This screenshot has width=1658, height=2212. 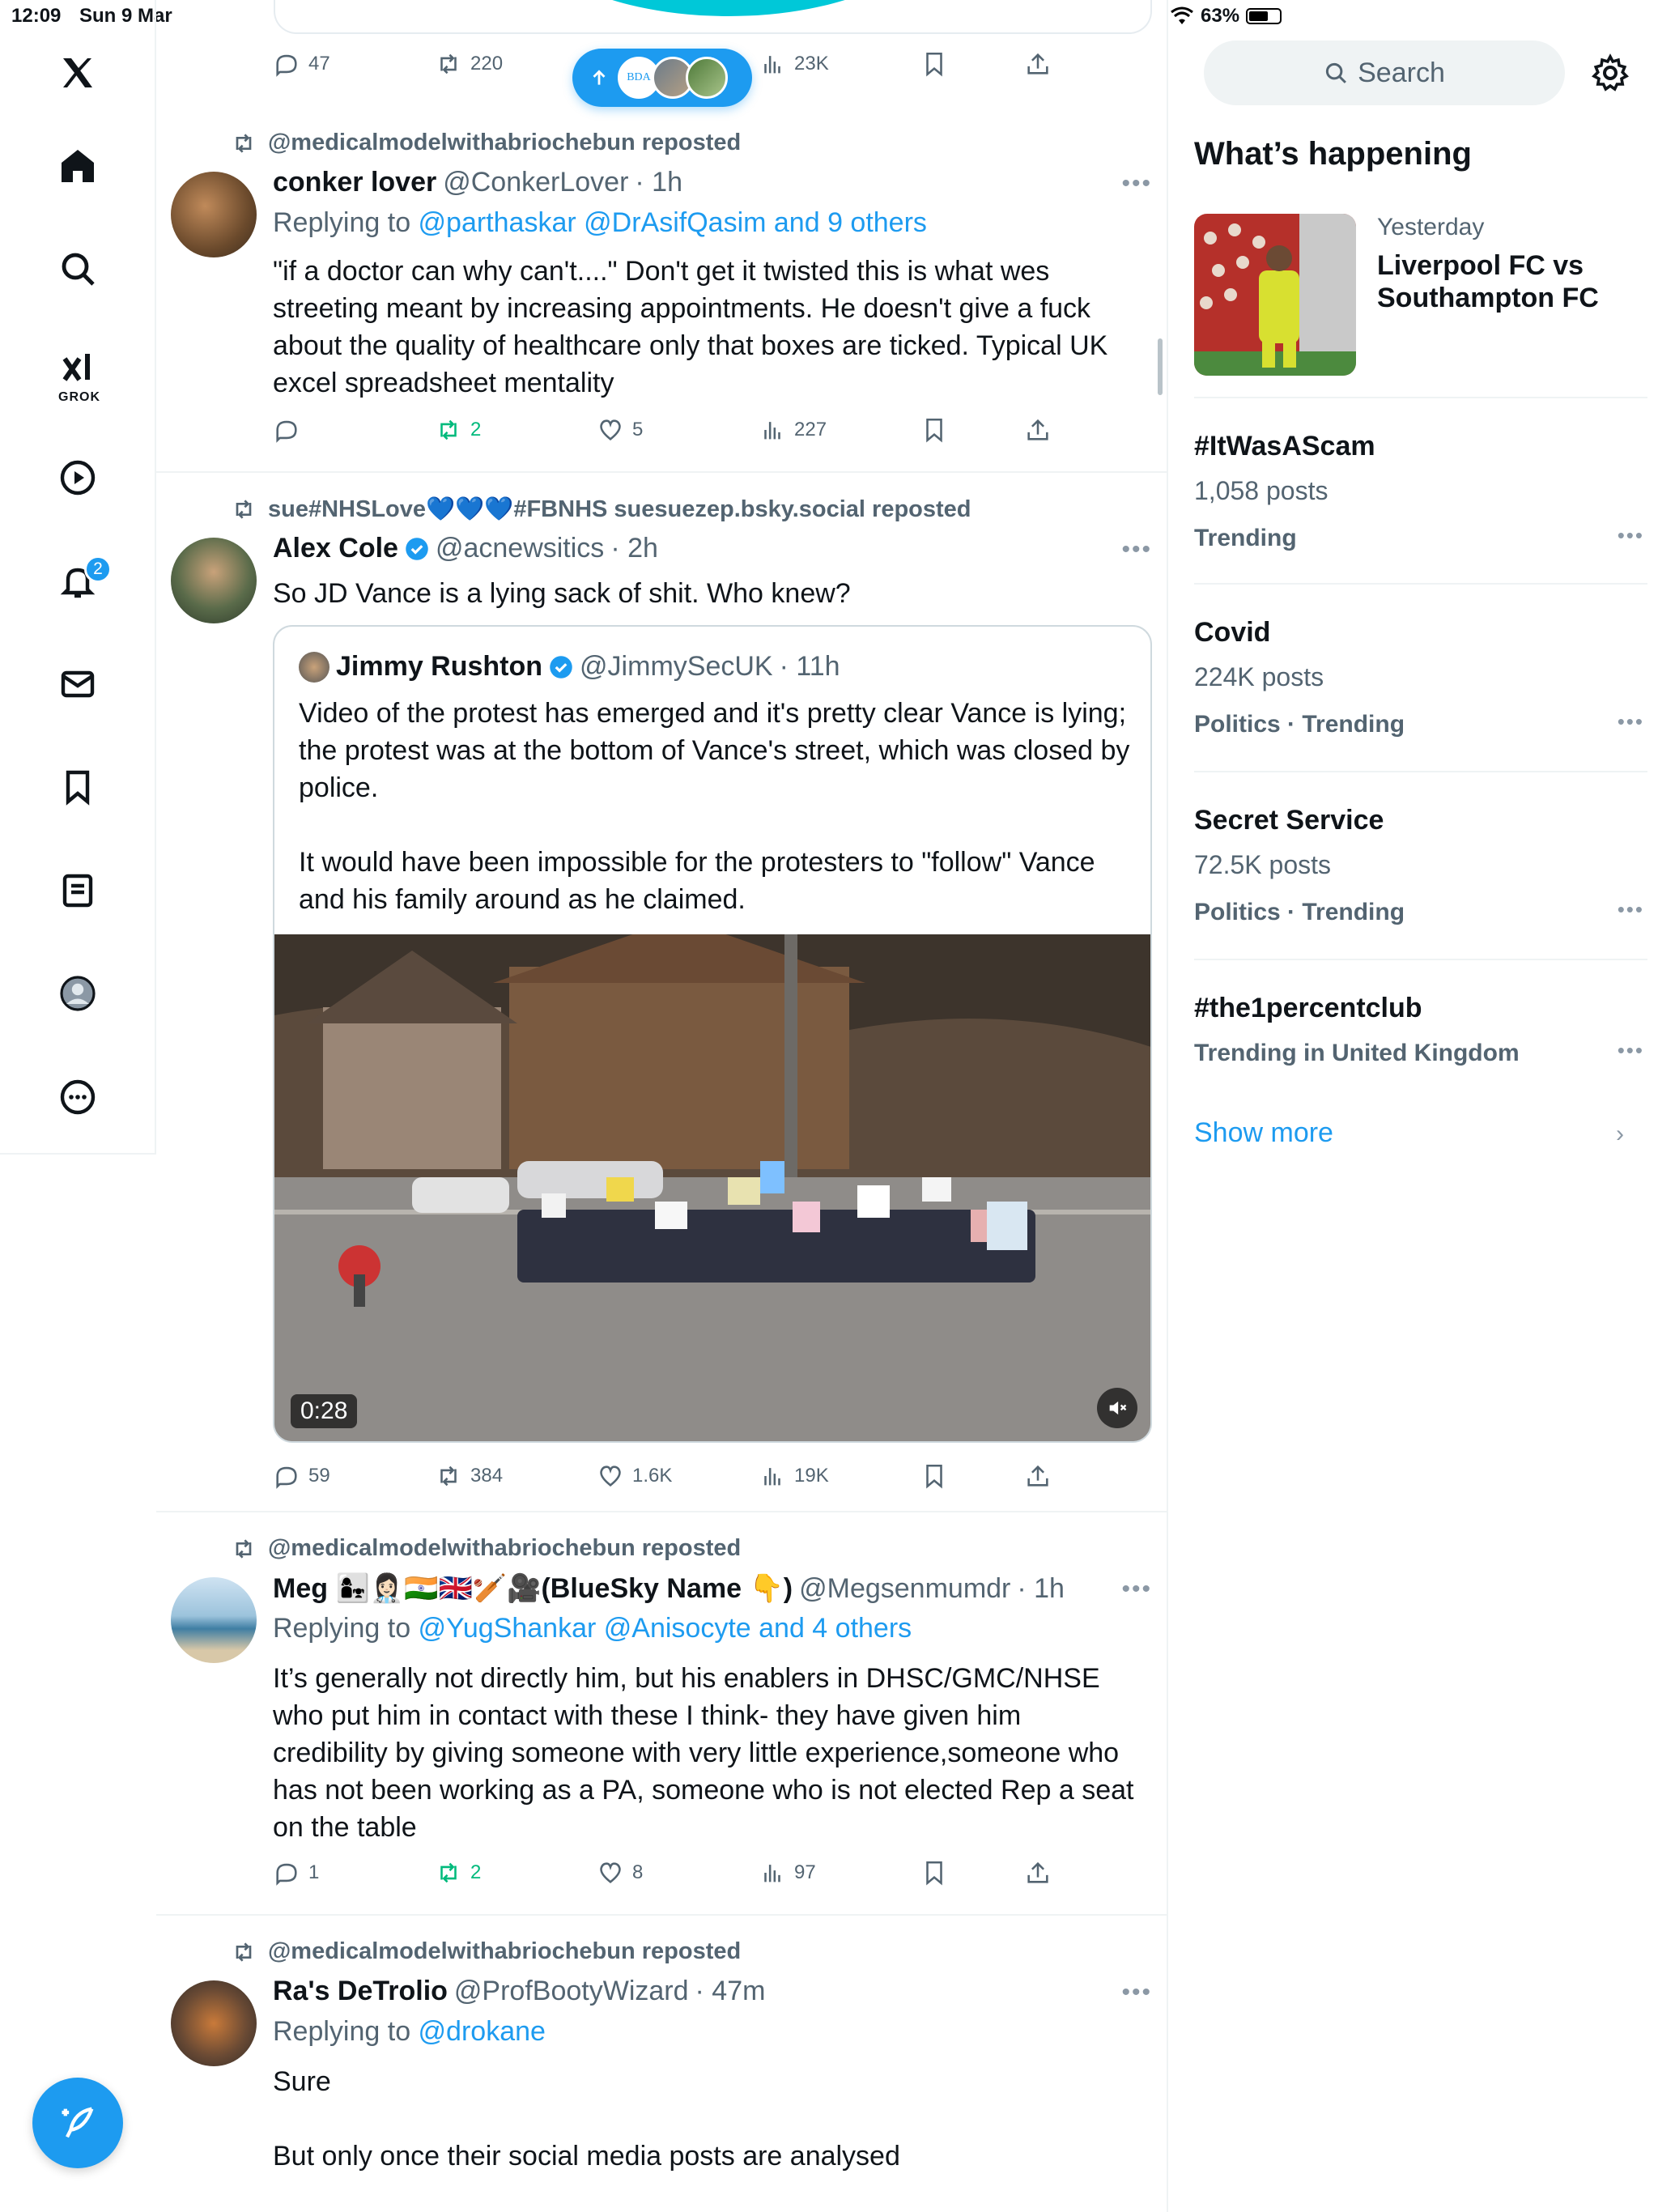 I want to click on reply-button: 47, so click(x=301, y=64).